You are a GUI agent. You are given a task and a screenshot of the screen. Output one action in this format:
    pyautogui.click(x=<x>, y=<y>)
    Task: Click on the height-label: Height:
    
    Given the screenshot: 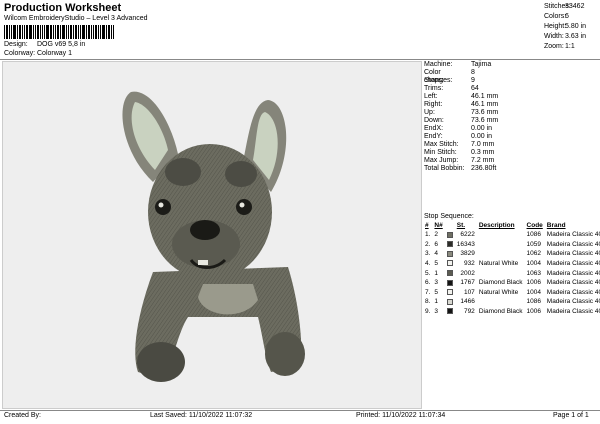 What is the action you would take?
    pyautogui.click(x=555, y=26)
    